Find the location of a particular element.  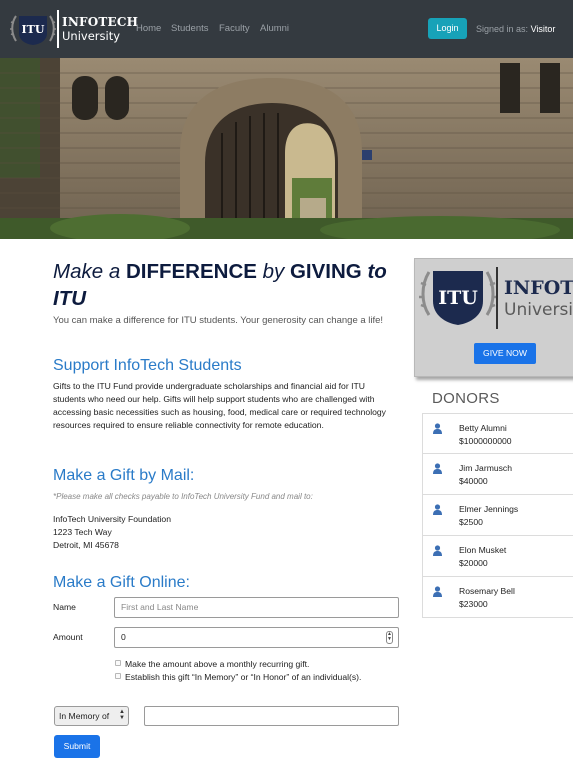

name-input: First and Last Name is located at coordinates (256, 607).